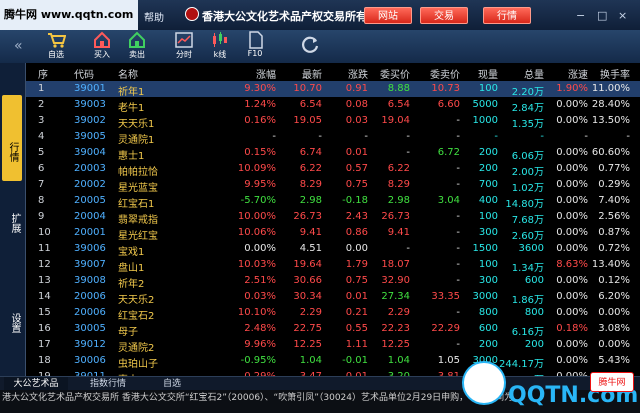 The image size is (640, 413). Describe the element at coordinates (131, 252) in the screenshot. I see `cell-name: 宝戏1` at that location.